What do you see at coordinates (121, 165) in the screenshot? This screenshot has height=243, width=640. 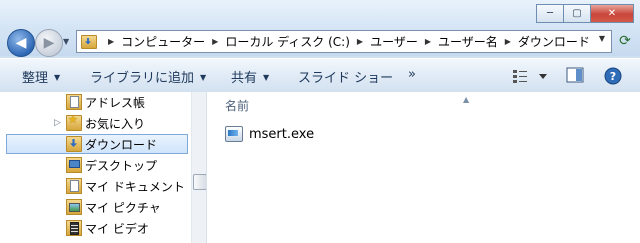 I see `tree-item-label: デスクトップ` at bounding box center [121, 165].